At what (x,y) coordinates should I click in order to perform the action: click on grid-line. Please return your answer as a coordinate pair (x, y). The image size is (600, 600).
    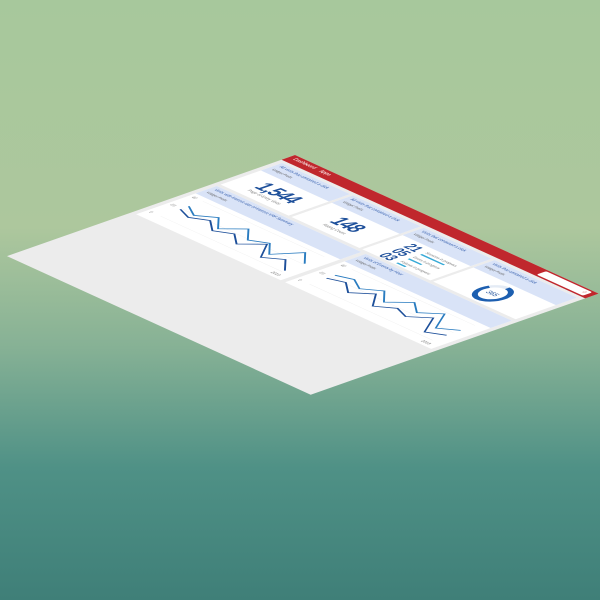
    Looking at the image, I should click on (371, 312).